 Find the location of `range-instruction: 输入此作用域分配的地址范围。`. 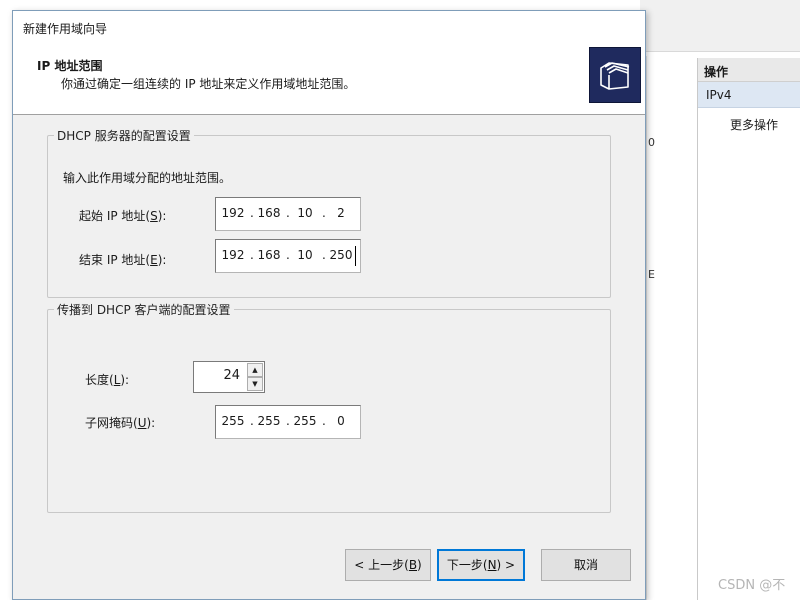

range-instruction: 输入此作用域分配的地址范围。 is located at coordinates (147, 178).